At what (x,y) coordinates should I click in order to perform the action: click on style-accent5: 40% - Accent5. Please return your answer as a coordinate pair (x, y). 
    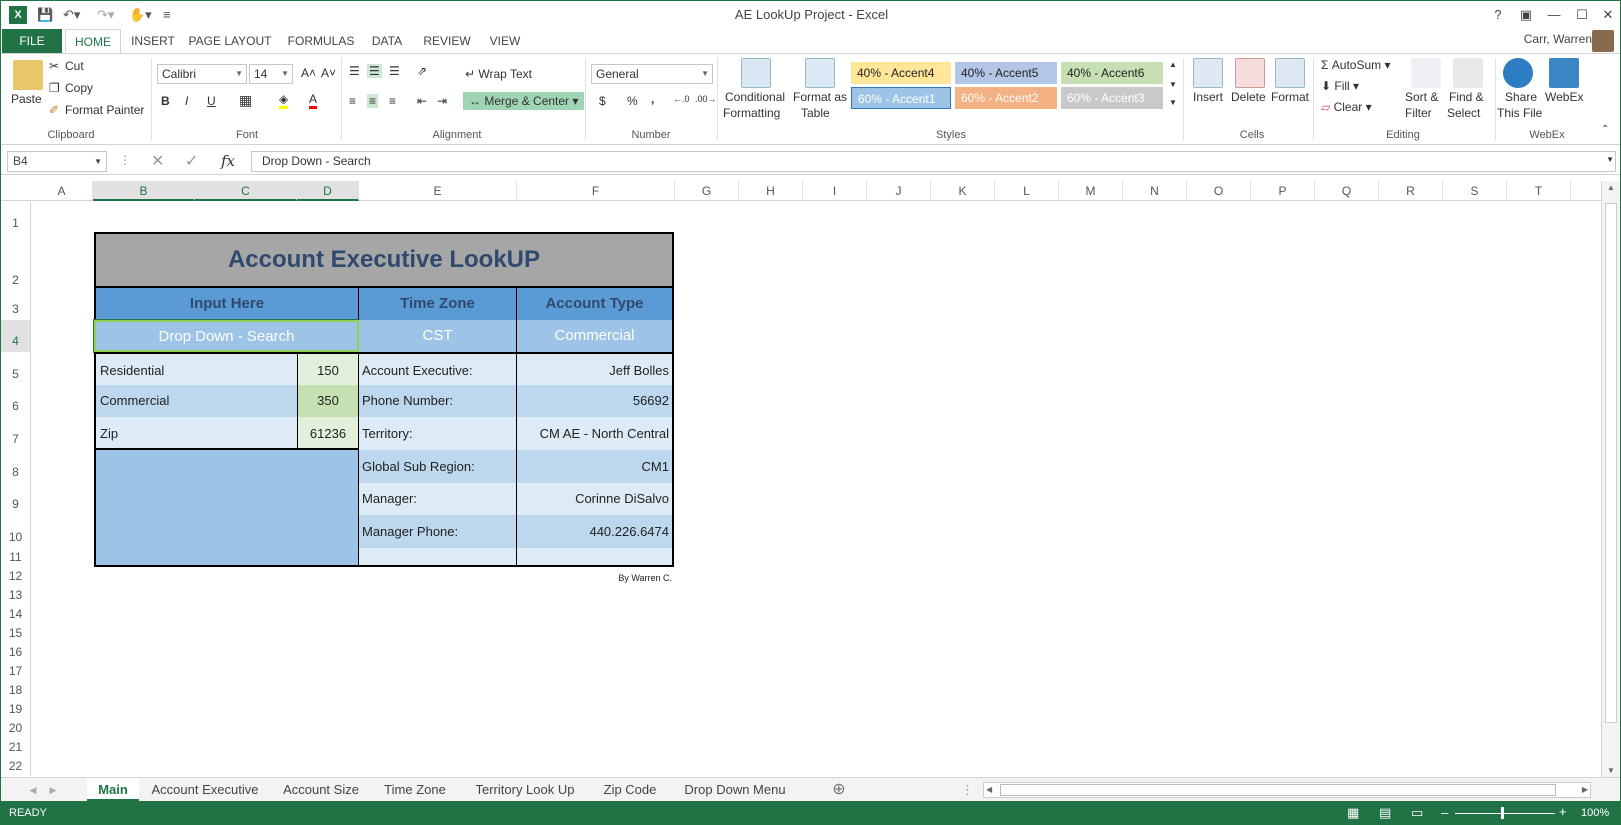
    Looking at the image, I should click on (1006, 73).